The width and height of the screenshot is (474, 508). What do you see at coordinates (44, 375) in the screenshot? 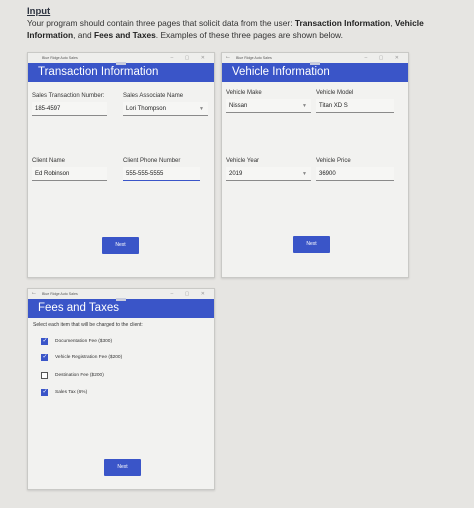
I see `destination-fee-checkbox` at bounding box center [44, 375].